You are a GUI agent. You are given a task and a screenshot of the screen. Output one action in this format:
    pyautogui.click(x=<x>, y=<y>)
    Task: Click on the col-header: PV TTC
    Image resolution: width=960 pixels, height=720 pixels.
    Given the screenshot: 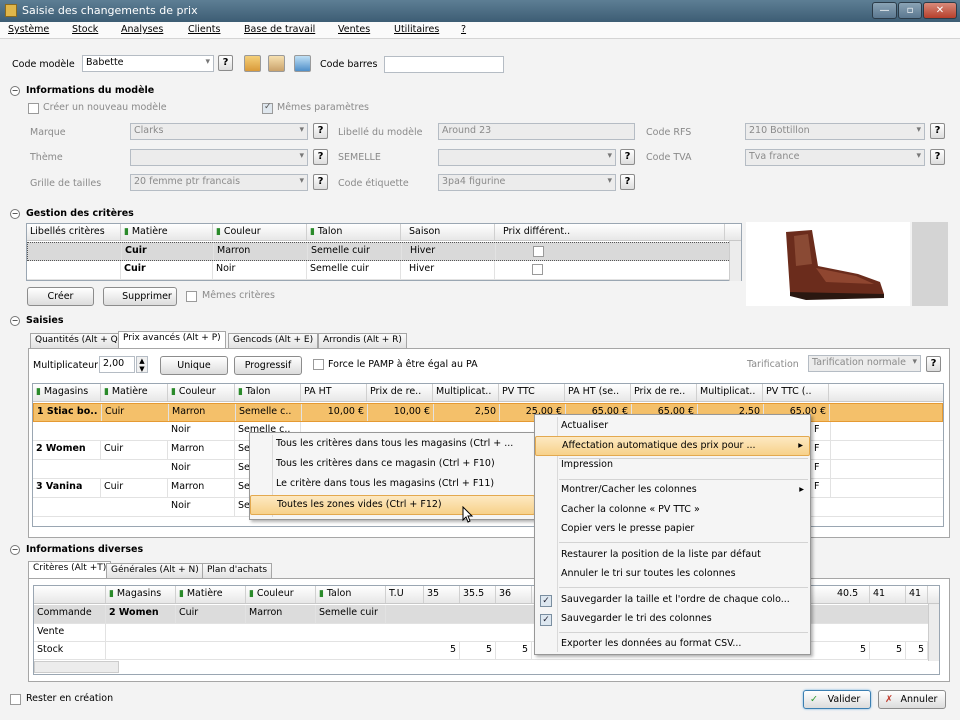 What is the action you would take?
    pyautogui.click(x=532, y=392)
    